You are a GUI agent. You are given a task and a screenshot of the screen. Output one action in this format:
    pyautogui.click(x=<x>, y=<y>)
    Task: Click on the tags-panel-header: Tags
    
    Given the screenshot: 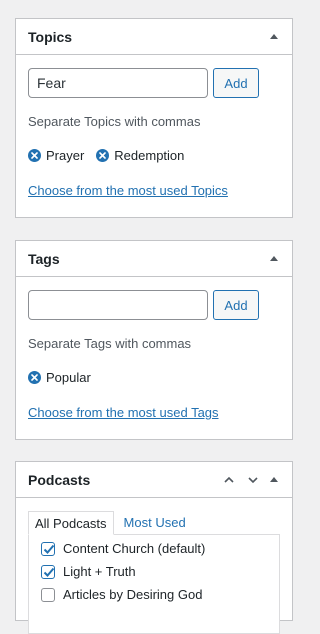 What is the action you would take?
    pyautogui.click(x=154, y=259)
    